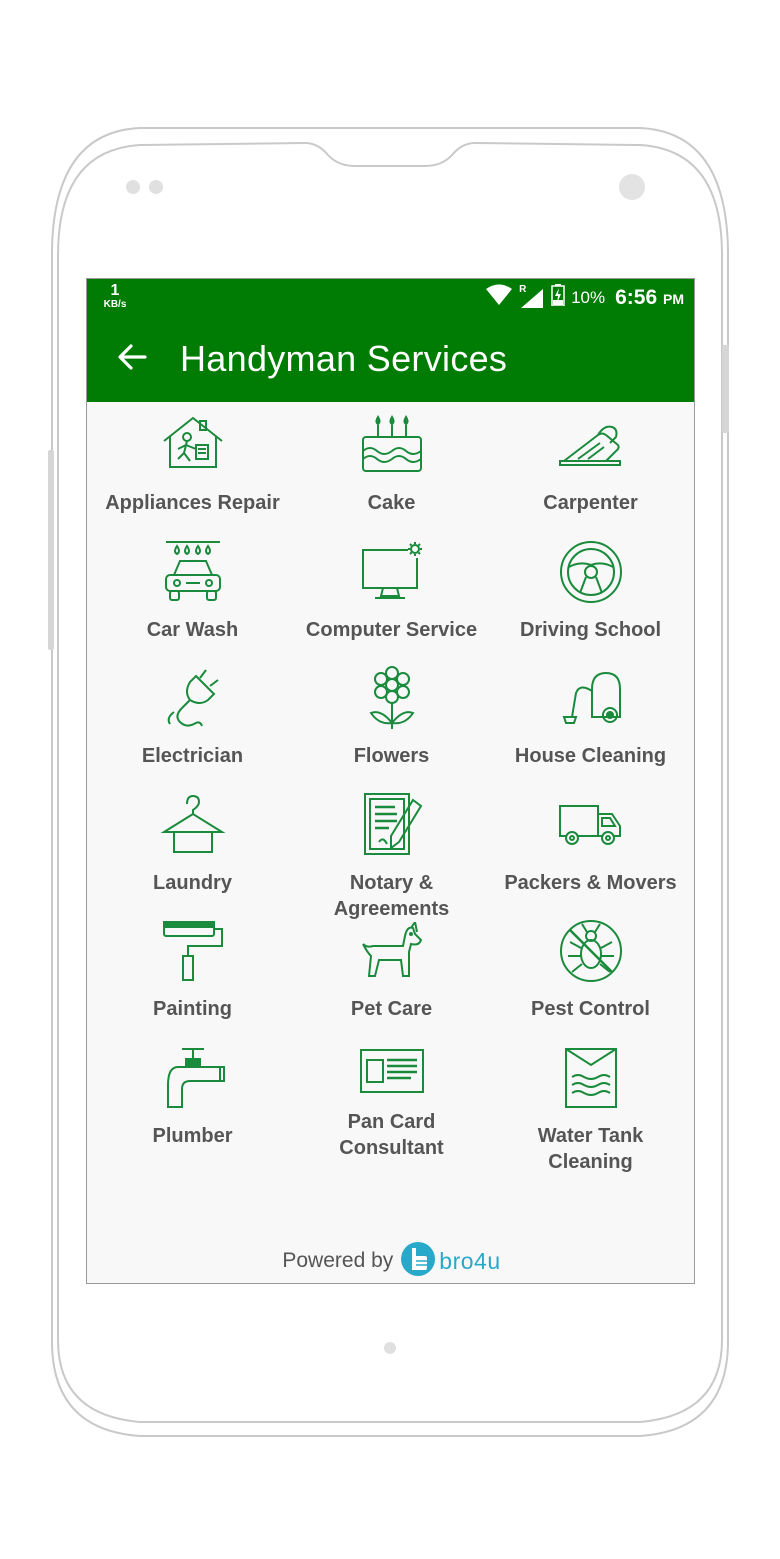  What do you see at coordinates (590, 882) in the screenshot?
I see `category-label: Packers & Movers` at bounding box center [590, 882].